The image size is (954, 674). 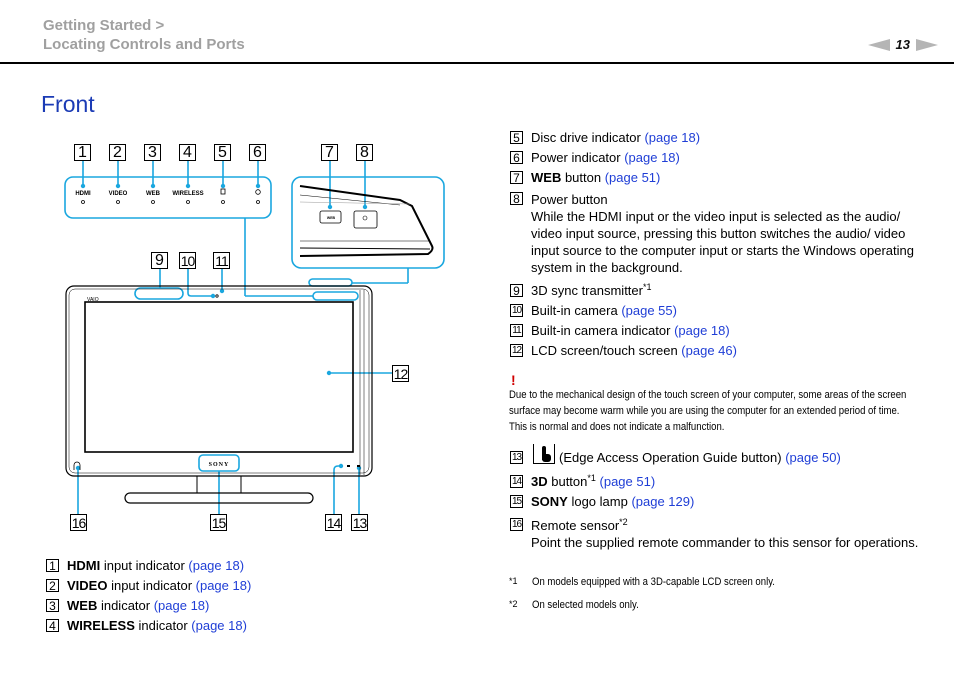 What do you see at coordinates (649, 310) in the screenshot?
I see `page-link: (page 55)` at bounding box center [649, 310].